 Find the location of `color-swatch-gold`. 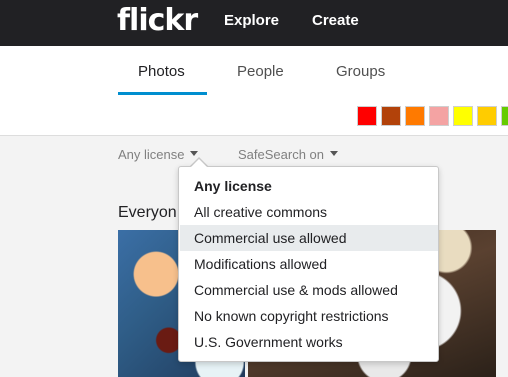

color-swatch-gold is located at coordinates (487, 116).